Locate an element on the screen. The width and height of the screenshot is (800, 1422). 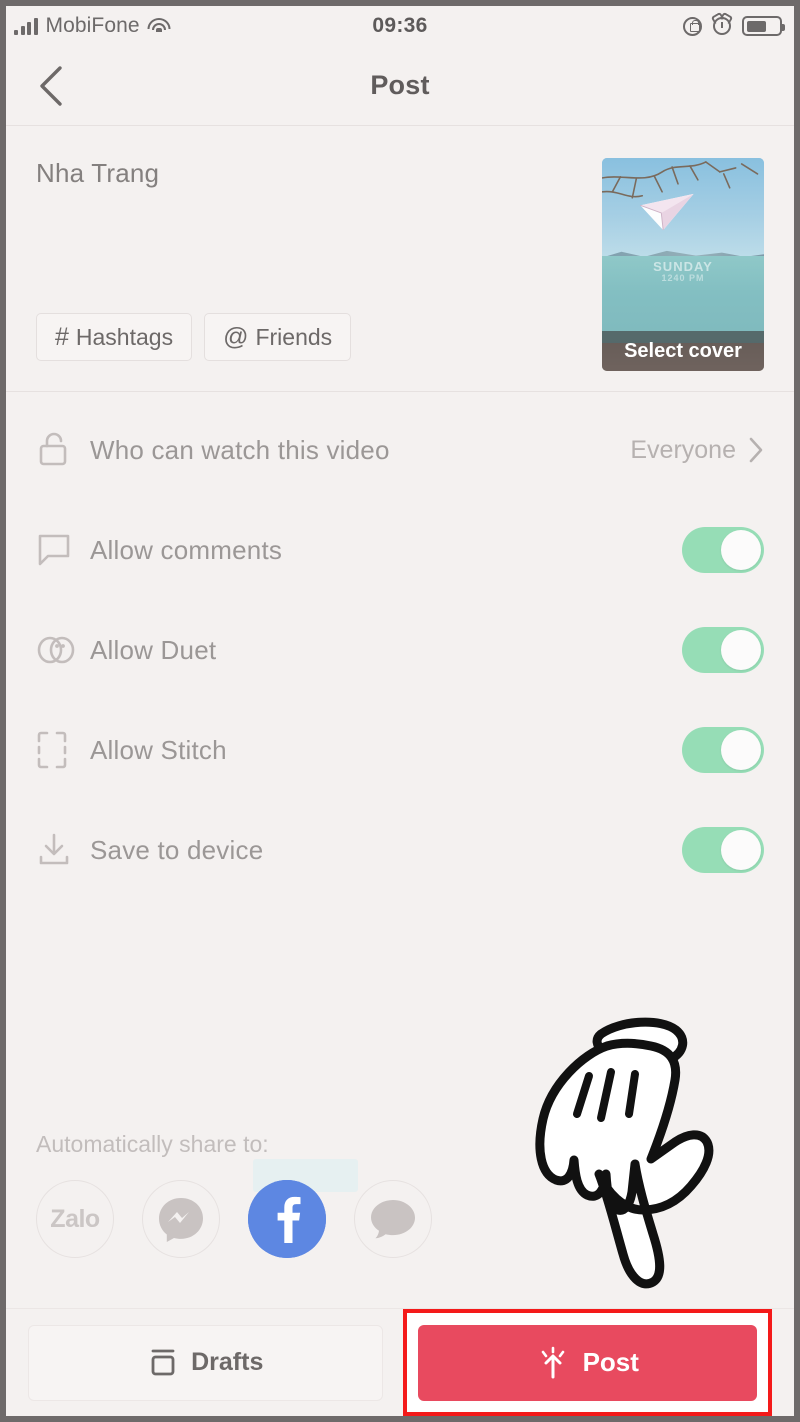
share-icon-row: Zalo is located at coordinates (246, 1208).